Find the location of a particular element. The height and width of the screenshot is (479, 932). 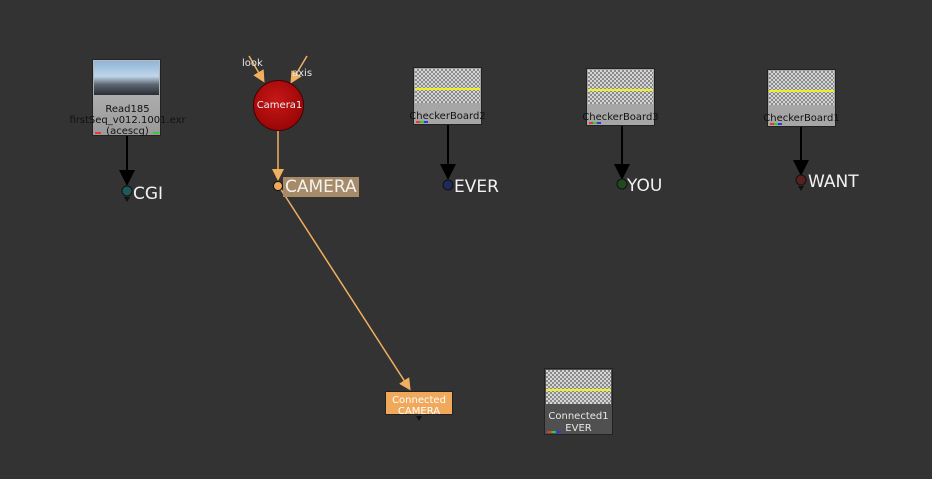

connected-camera-line2: CAMERA is located at coordinates (419, 411).